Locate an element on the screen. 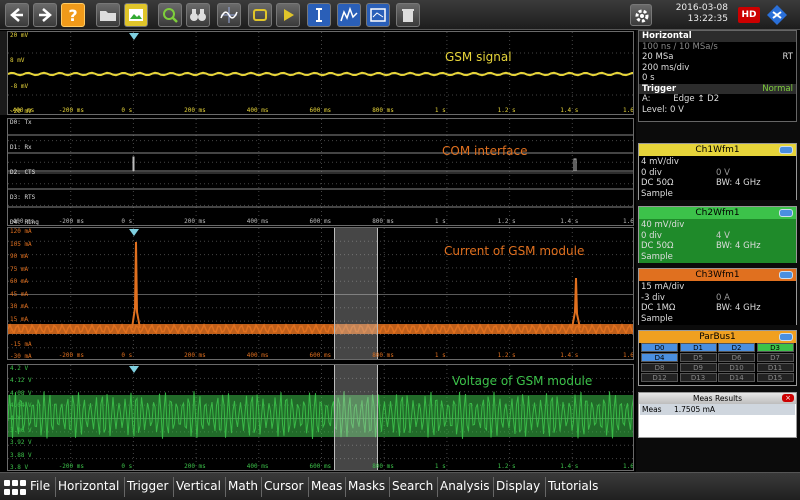 The height and width of the screenshot is (500, 800). ch2-minimize-icon is located at coordinates (786, 213).